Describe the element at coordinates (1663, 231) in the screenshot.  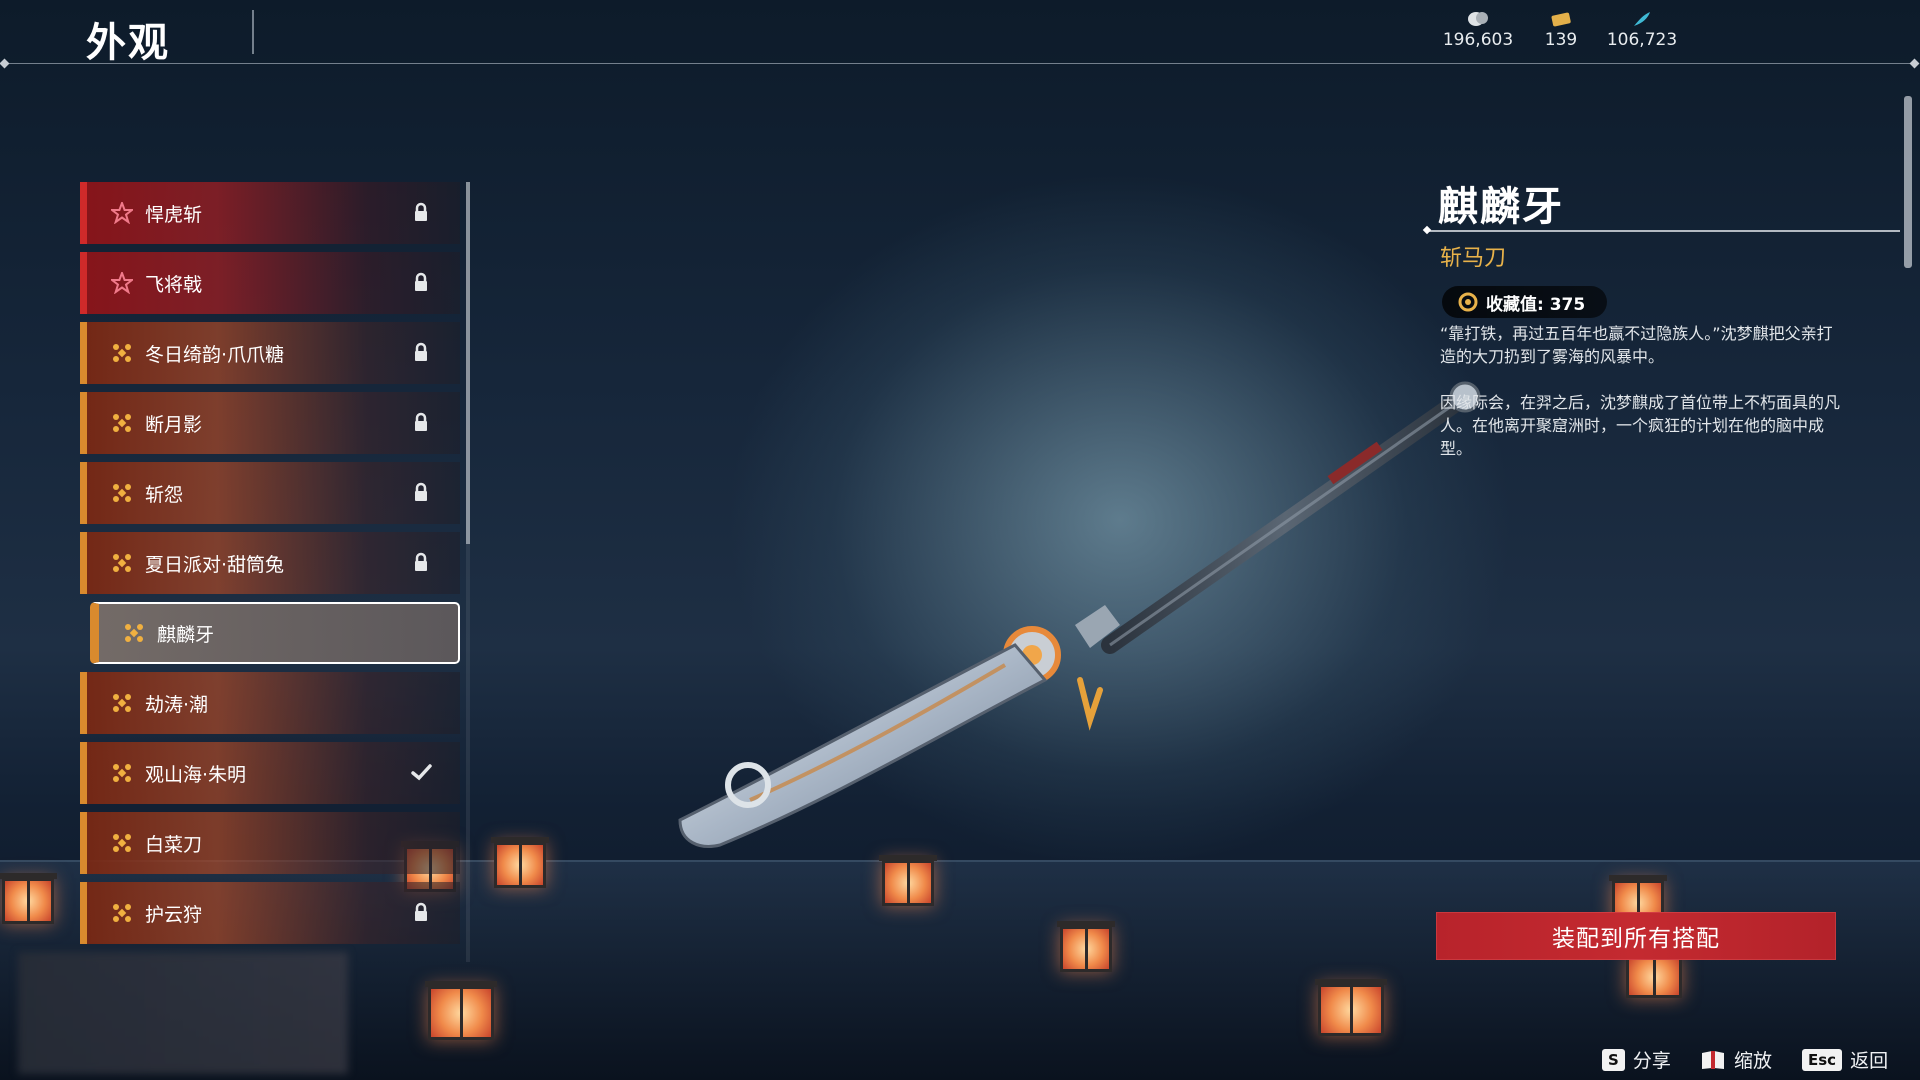
I see `weapon-name-divider` at that location.